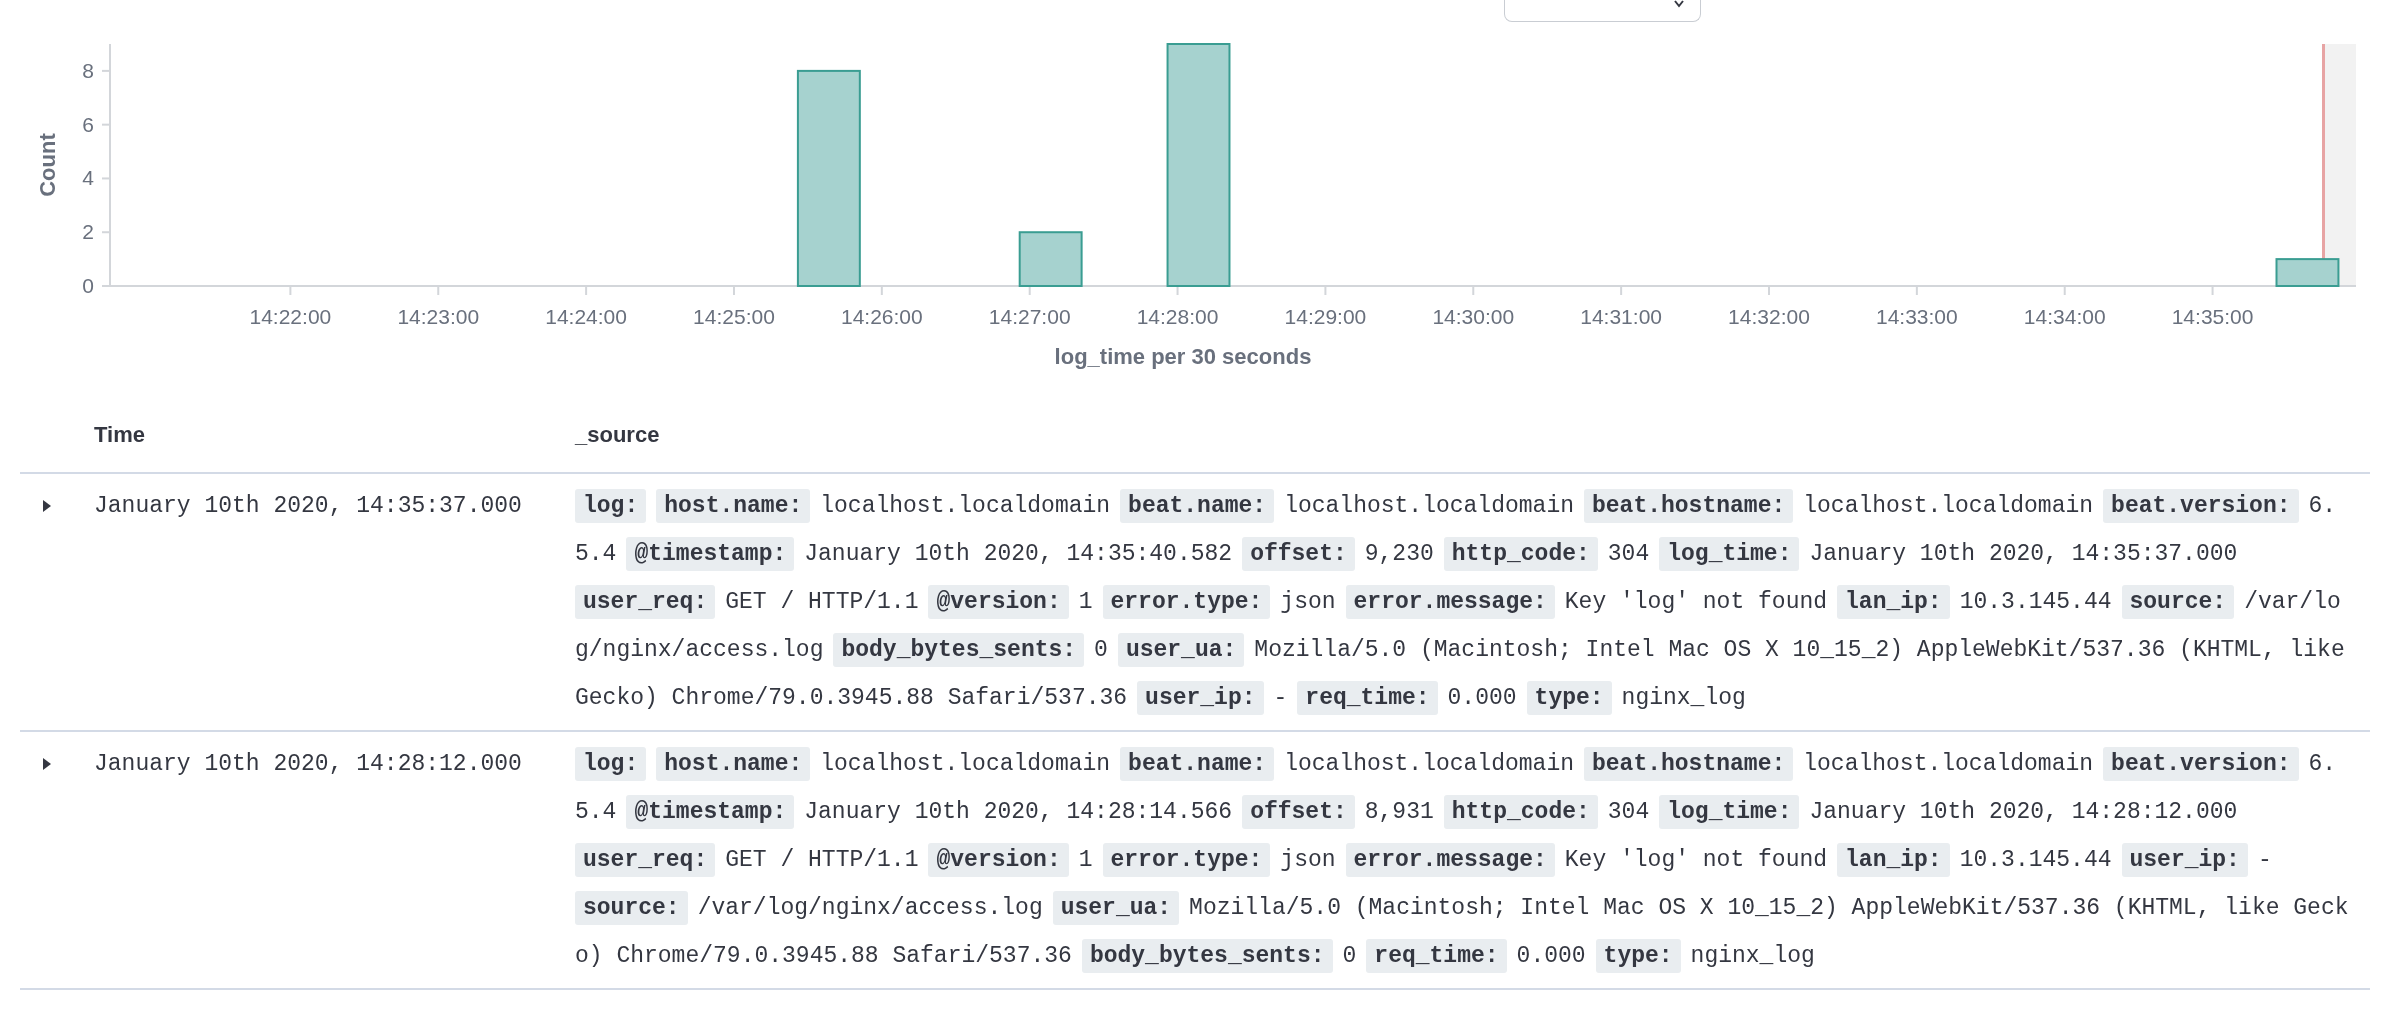 Image resolution: width=2390 pixels, height=1020 pixels. What do you see at coordinates (88, 124) in the screenshot?
I see `y-tick-label: 6` at bounding box center [88, 124].